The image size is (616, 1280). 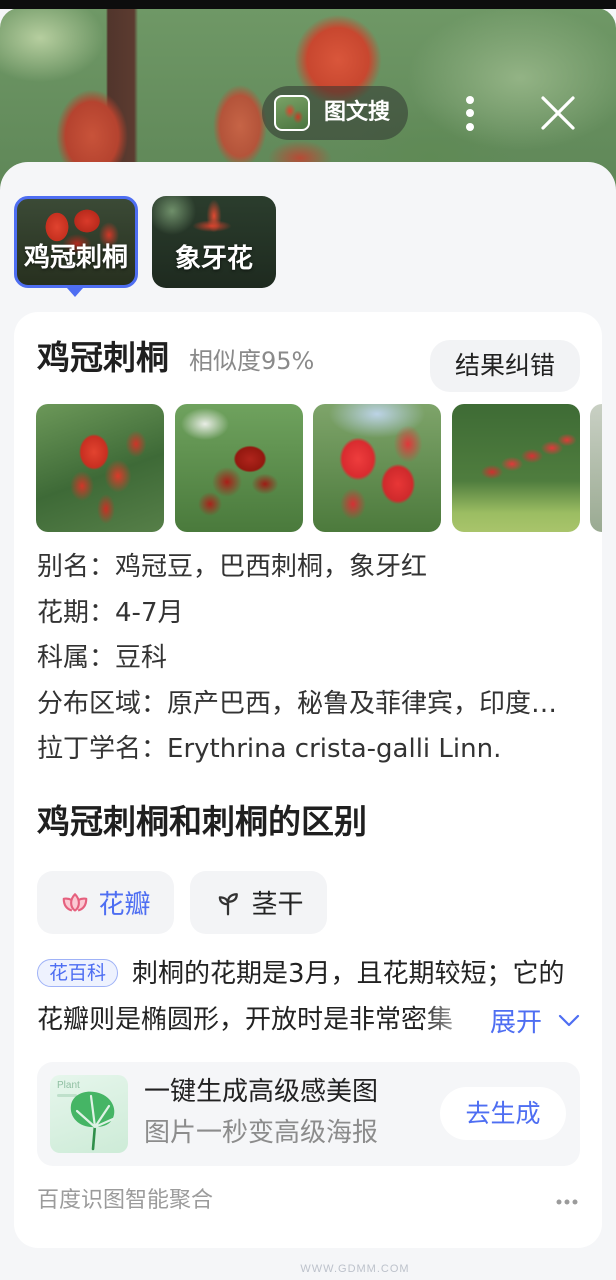 What do you see at coordinates (292, 113) in the screenshot?
I see `query-image-thumbnail` at bounding box center [292, 113].